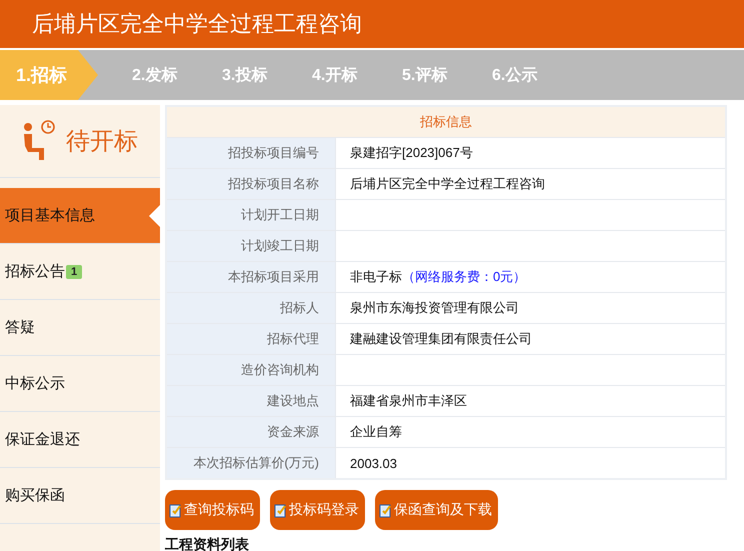  Describe the element at coordinates (436, 510) in the screenshot. I see `action-button: 保函查询及下载` at that location.